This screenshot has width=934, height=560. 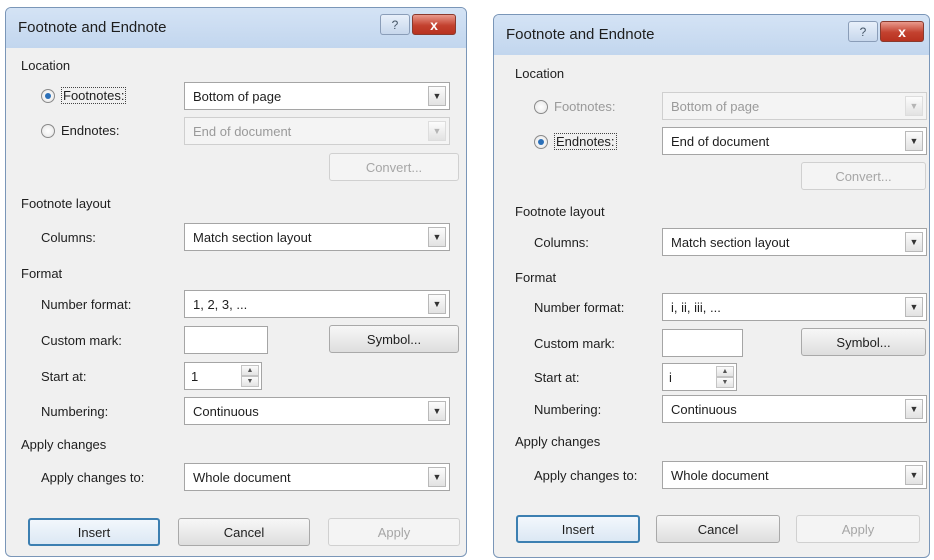 I want to click on start-at-spinner: i ▲ ▼, so click(x=699, y=377).